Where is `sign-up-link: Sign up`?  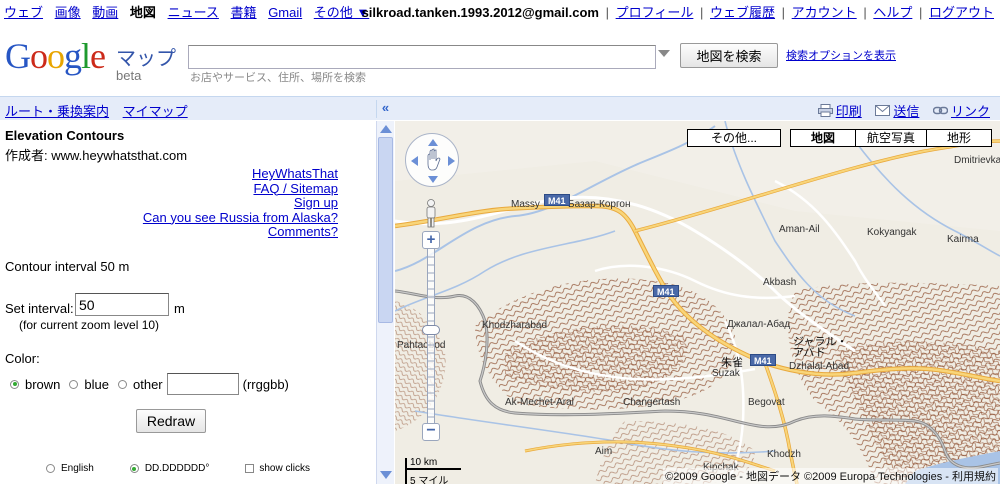
sign-up-link: Sign up is located at coordinates (240, 203).